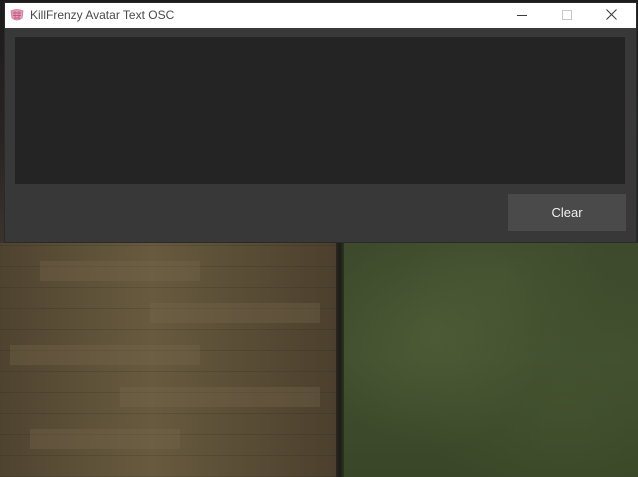 Image resolution: width=638 pixels, height=477 pixels. Describe the element at coordinates (567, 212) in the screenshot. I see `clear-button: Clear` at that location.